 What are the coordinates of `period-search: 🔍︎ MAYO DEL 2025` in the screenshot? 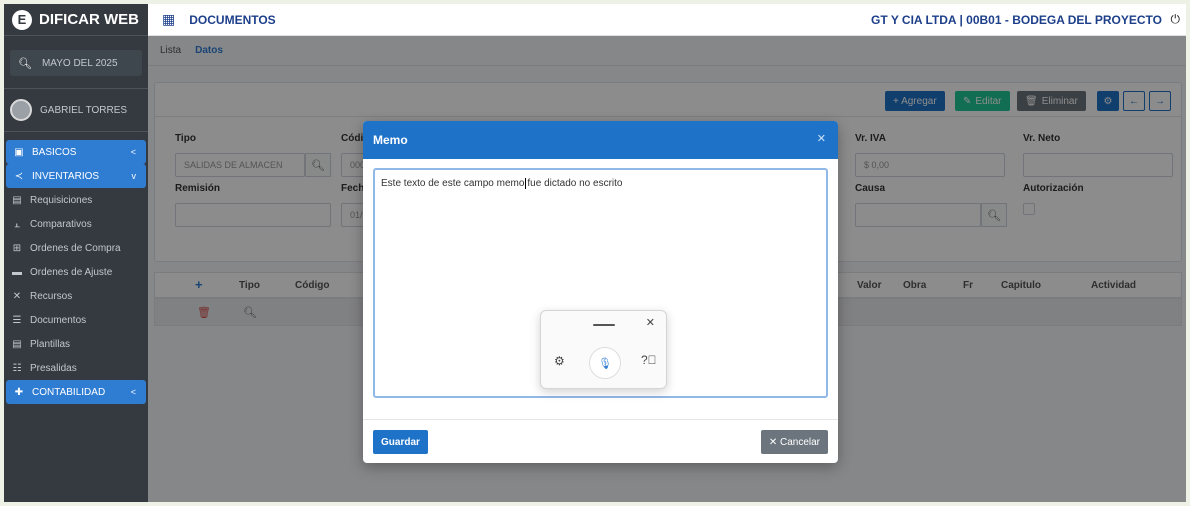 It's located at (76, 63).